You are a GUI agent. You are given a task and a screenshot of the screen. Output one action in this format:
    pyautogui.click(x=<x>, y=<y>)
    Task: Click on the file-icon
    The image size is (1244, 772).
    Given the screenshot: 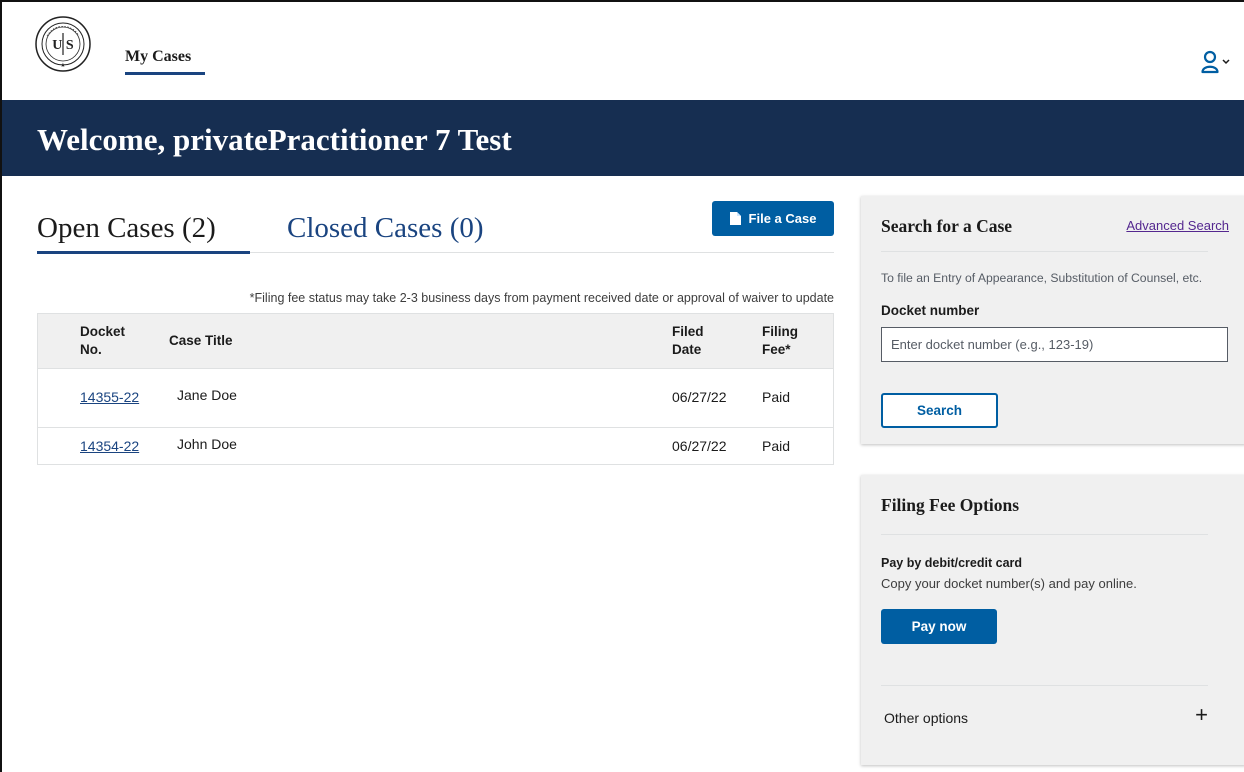 What is the action you would take?
    pyautogui.click(x=735, y=218)
    